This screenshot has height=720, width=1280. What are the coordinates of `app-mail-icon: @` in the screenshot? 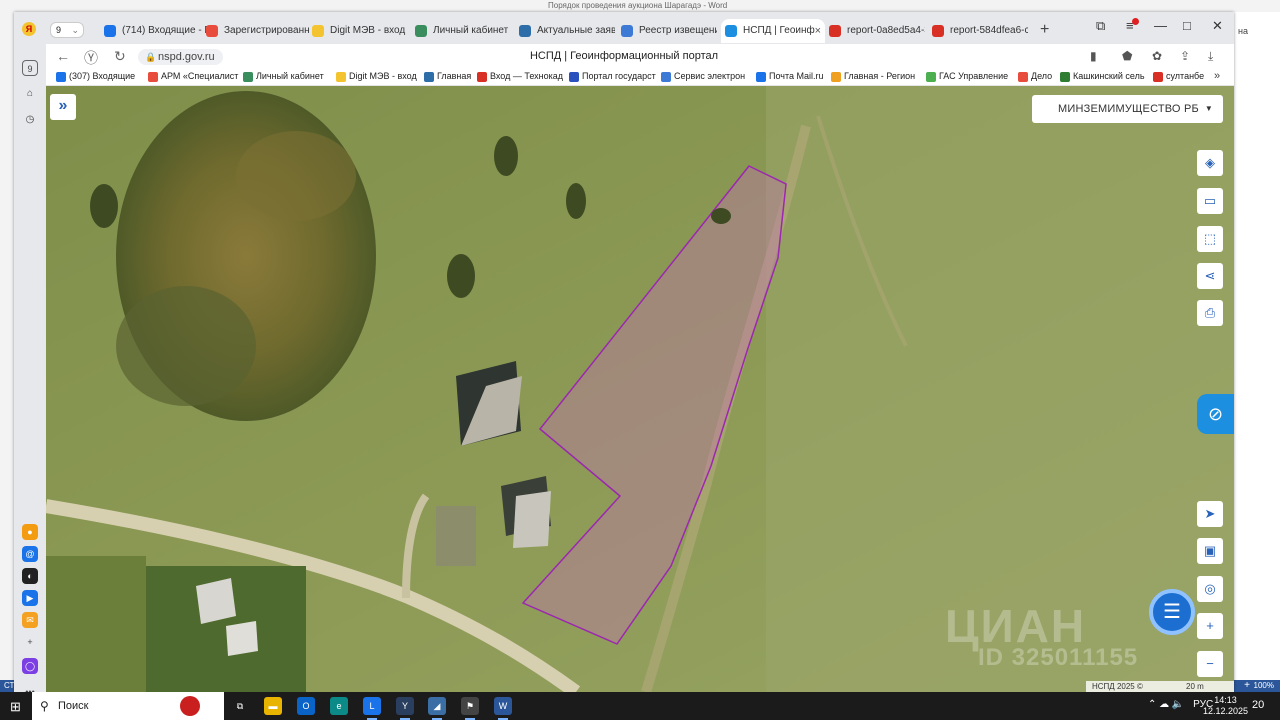 It's located at (30, 554).